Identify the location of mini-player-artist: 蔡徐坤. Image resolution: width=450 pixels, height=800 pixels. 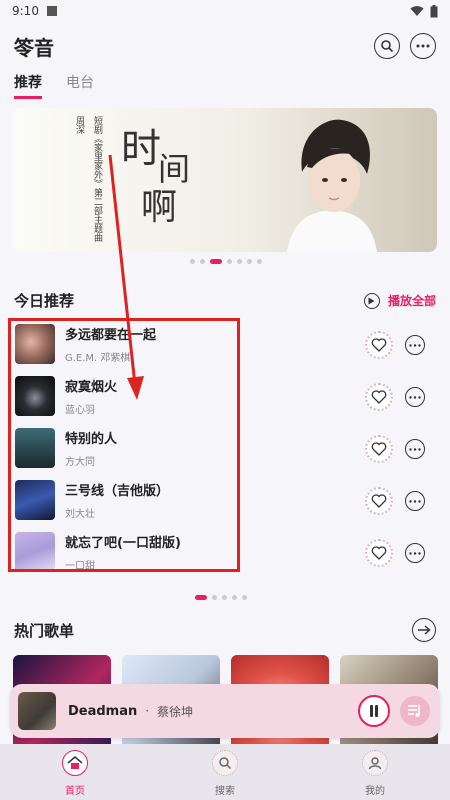
(175, 711).